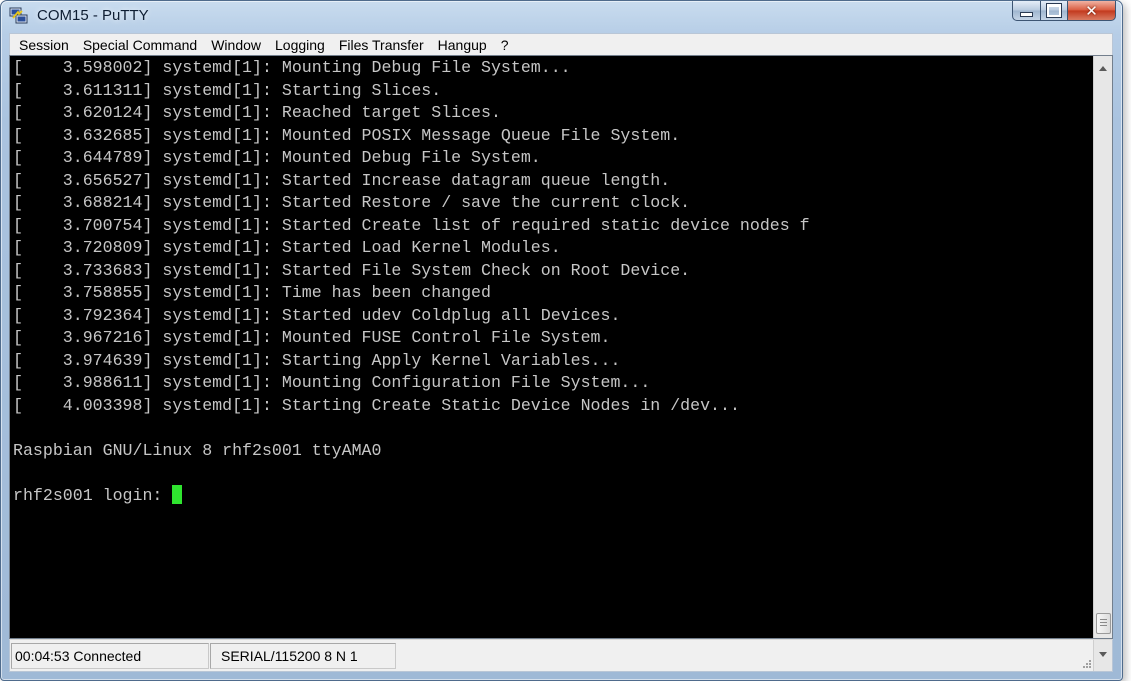  I want to click on connection-status: 00:04:53 Connected, so click(110, 656).